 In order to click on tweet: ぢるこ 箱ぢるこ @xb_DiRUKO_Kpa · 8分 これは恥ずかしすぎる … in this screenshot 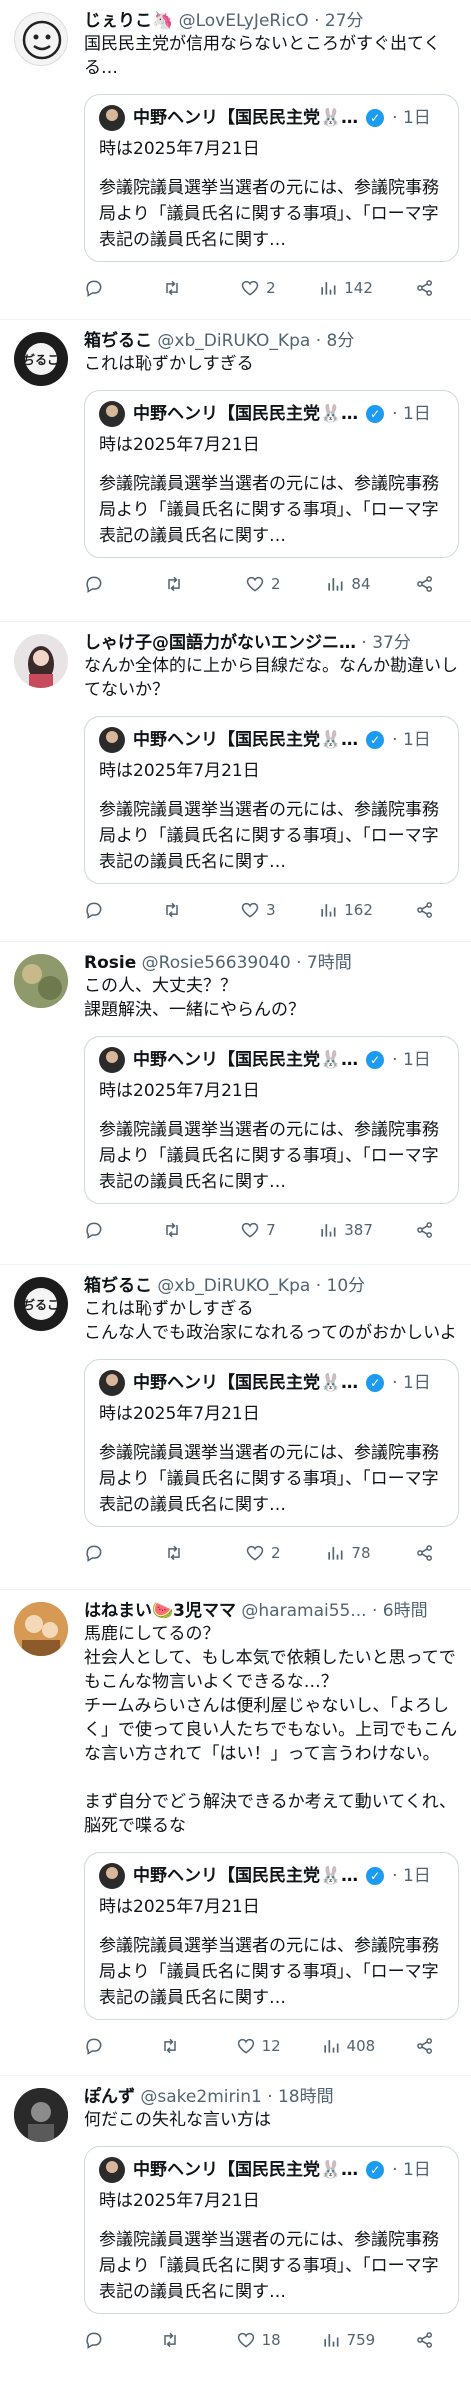, I will do `click(235, 471)`.